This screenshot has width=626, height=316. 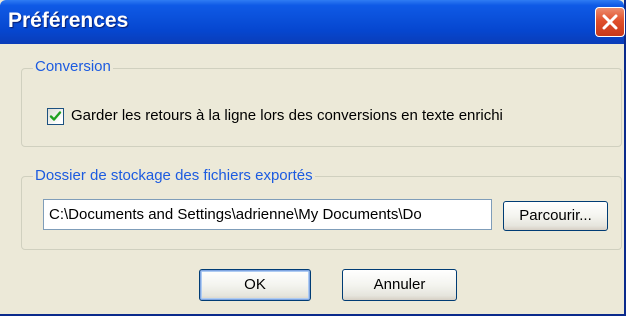 I want to click on close-button, so click(x=610, y=22).